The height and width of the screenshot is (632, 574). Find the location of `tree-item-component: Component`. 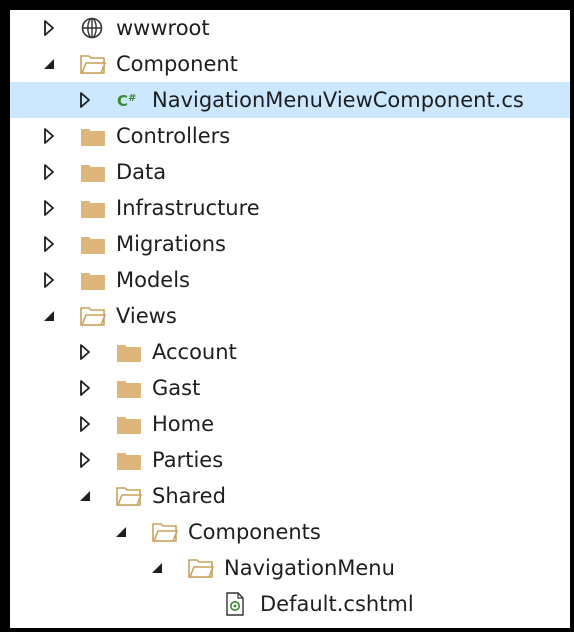

tree-item-component: Component is located at coordinates (290, 64).